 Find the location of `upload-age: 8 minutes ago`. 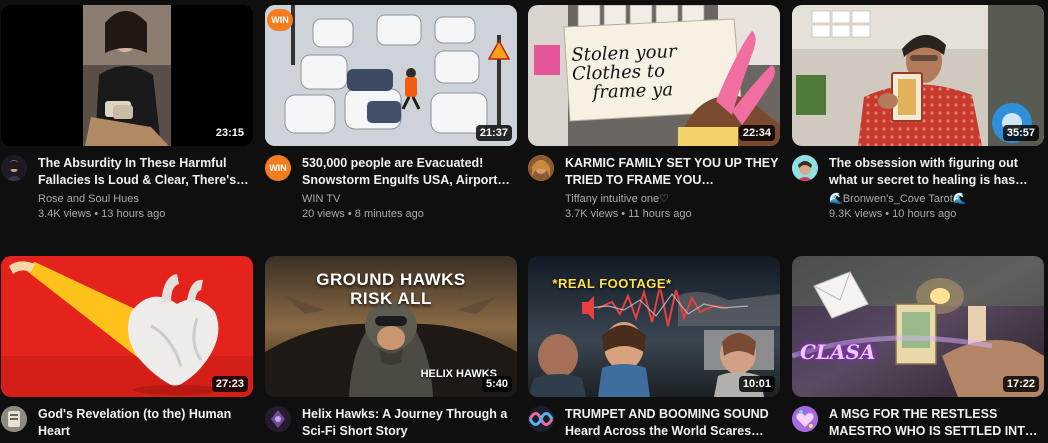

upload-age: 8 minutes ago is located at coordinates (389, 214).